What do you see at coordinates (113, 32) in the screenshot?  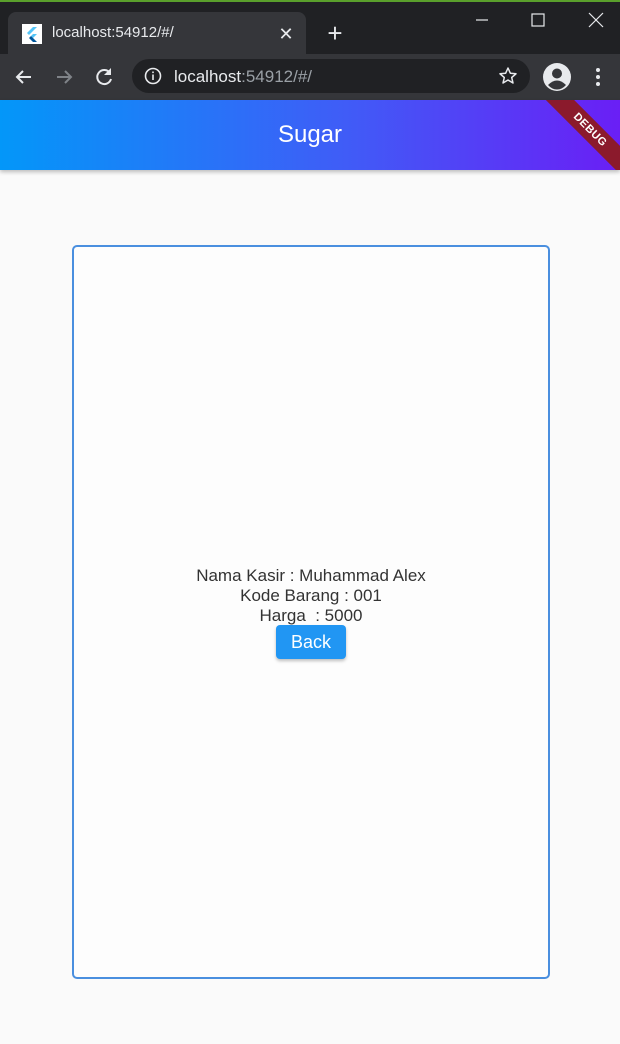 I see `tab-title: localhost:54912/#/` at bounding box center [113, 32].